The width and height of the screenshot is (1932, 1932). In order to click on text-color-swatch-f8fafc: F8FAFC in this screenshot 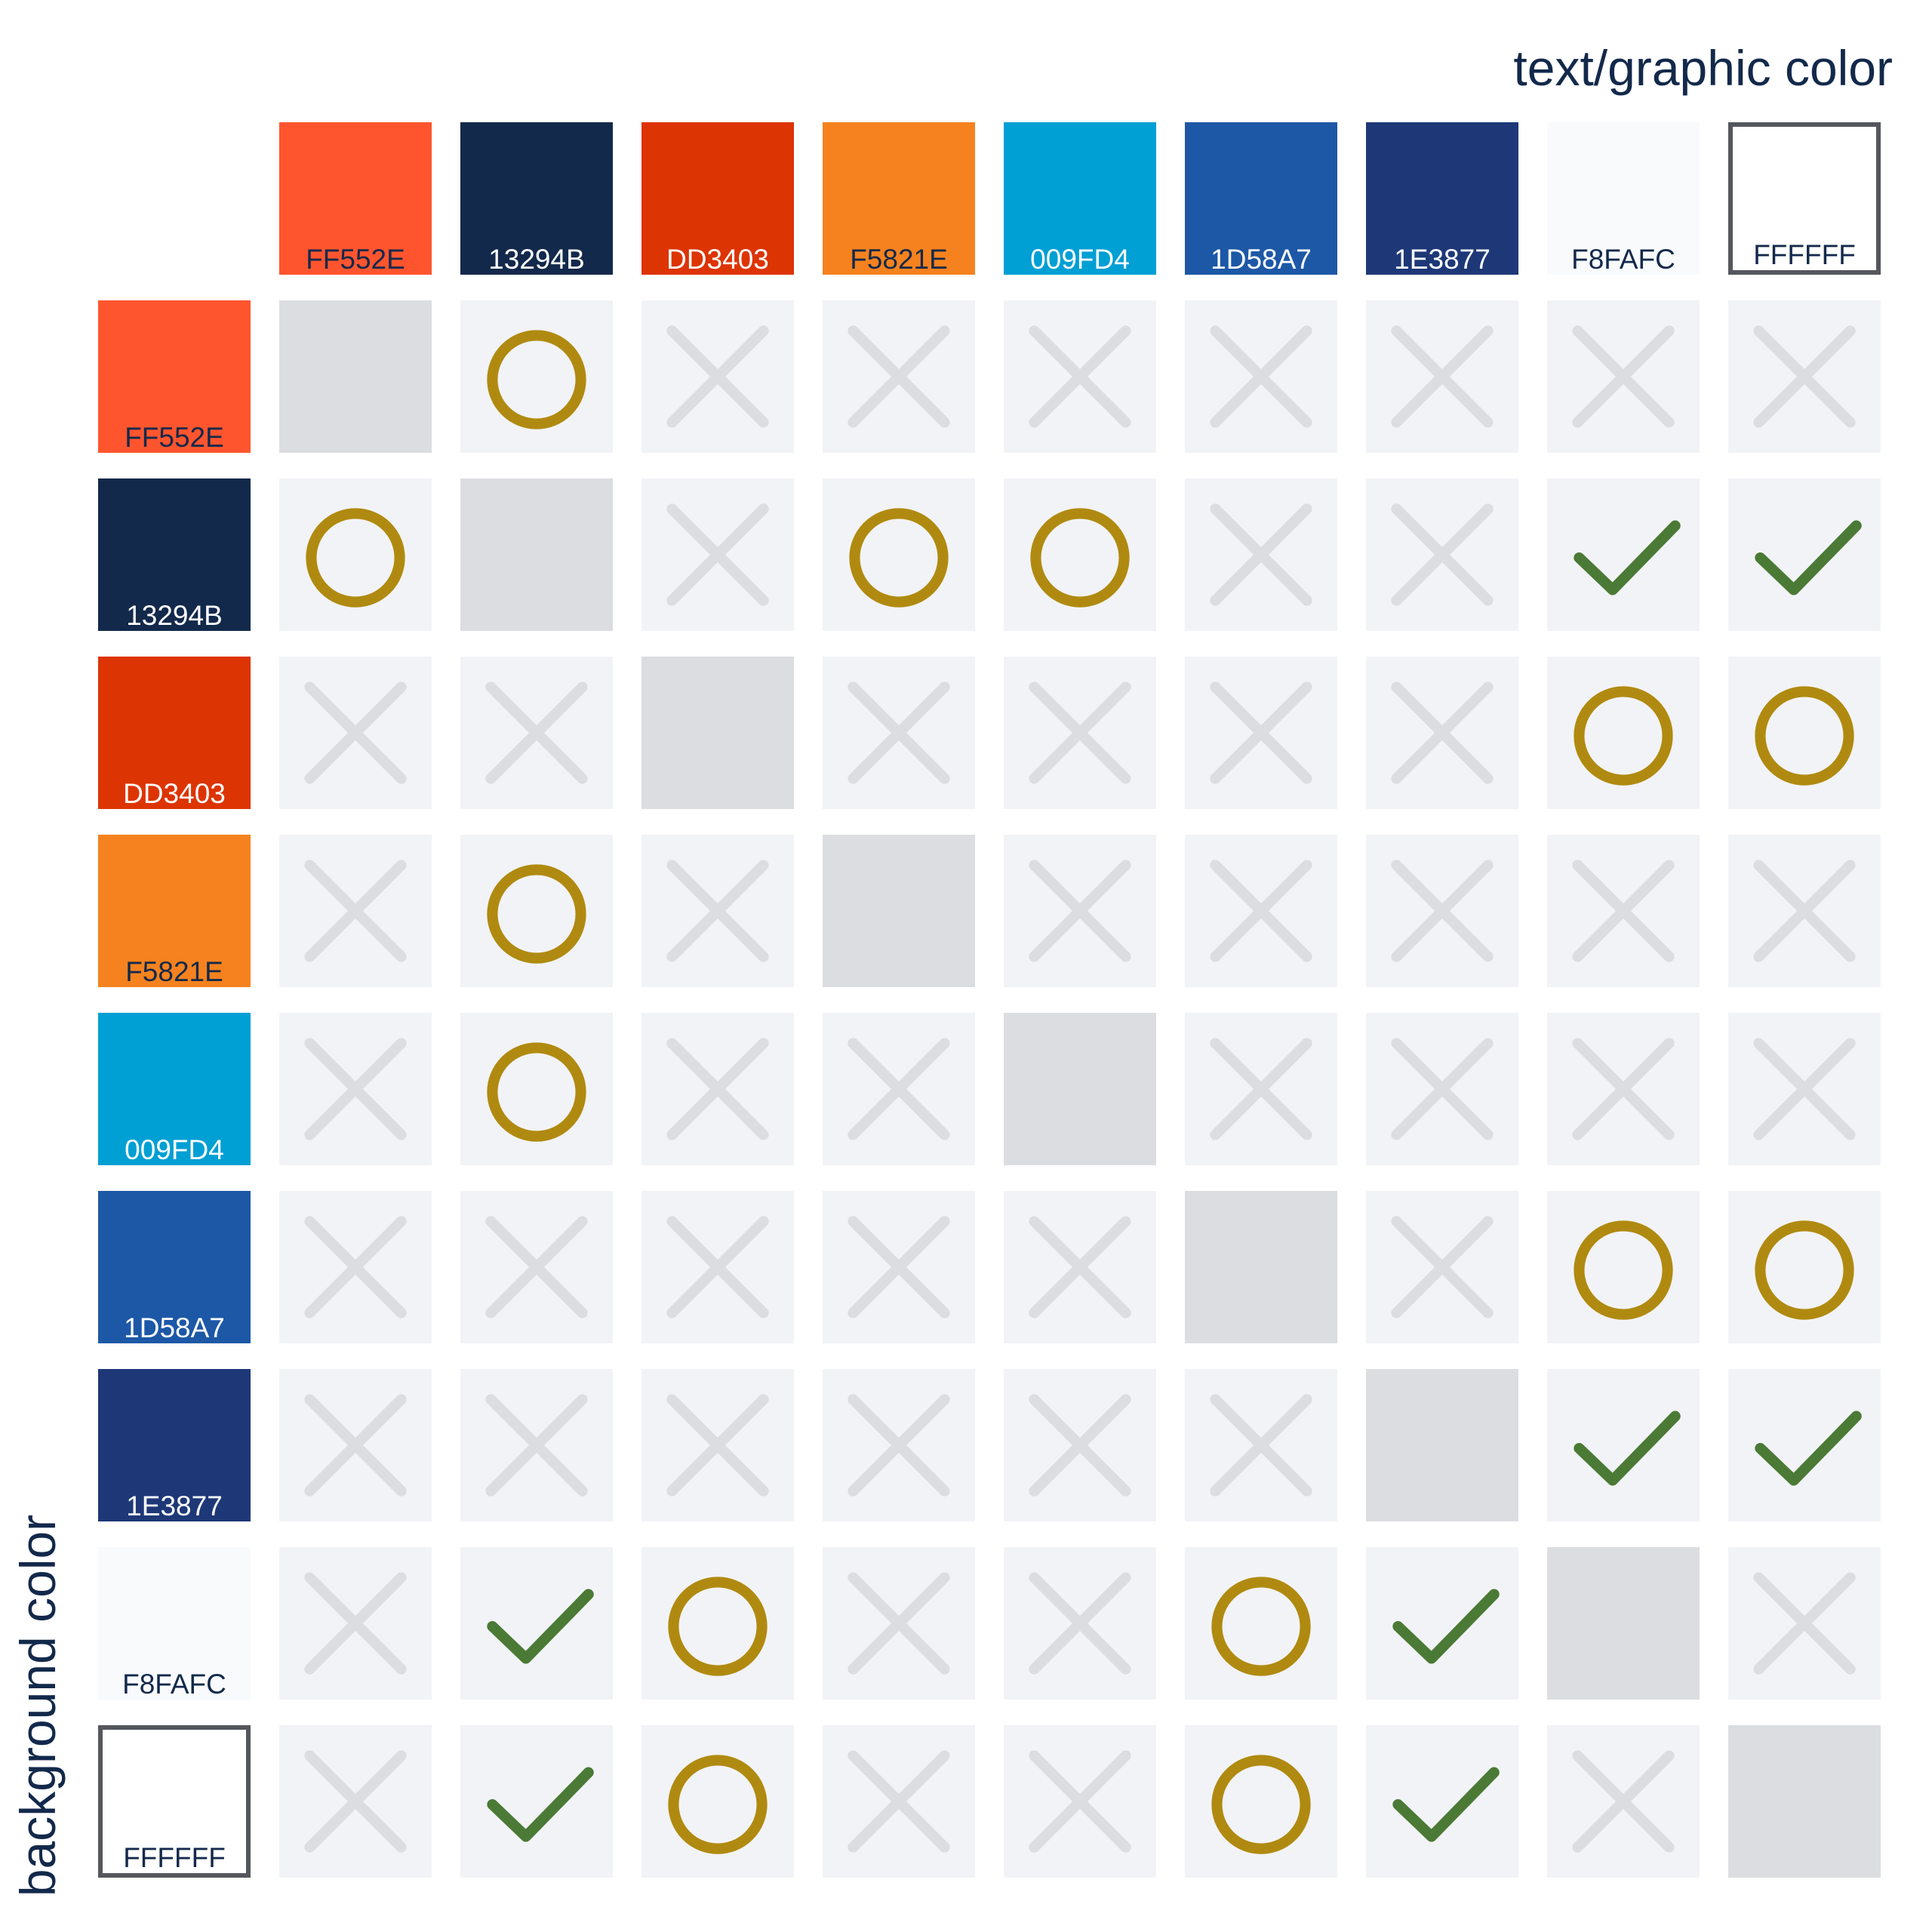, I will do `click(1623, 198)`.